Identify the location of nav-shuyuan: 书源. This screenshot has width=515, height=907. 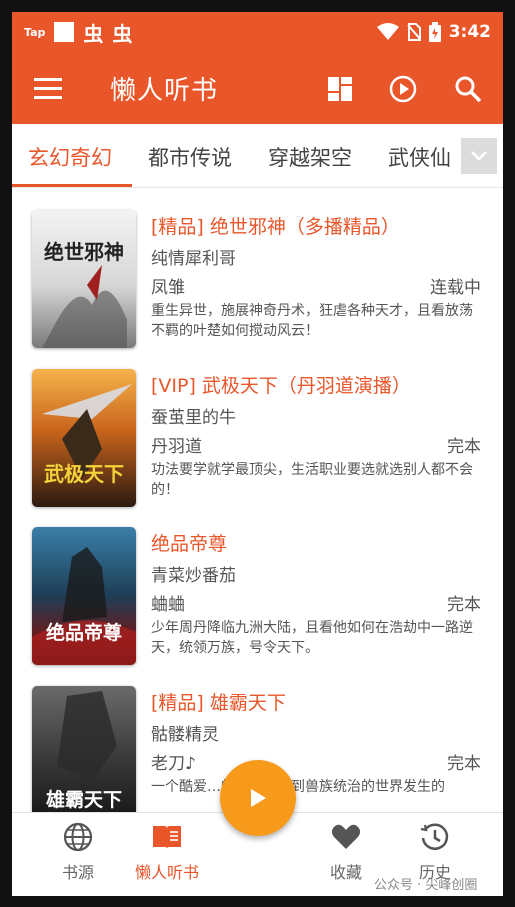
(78, 852).